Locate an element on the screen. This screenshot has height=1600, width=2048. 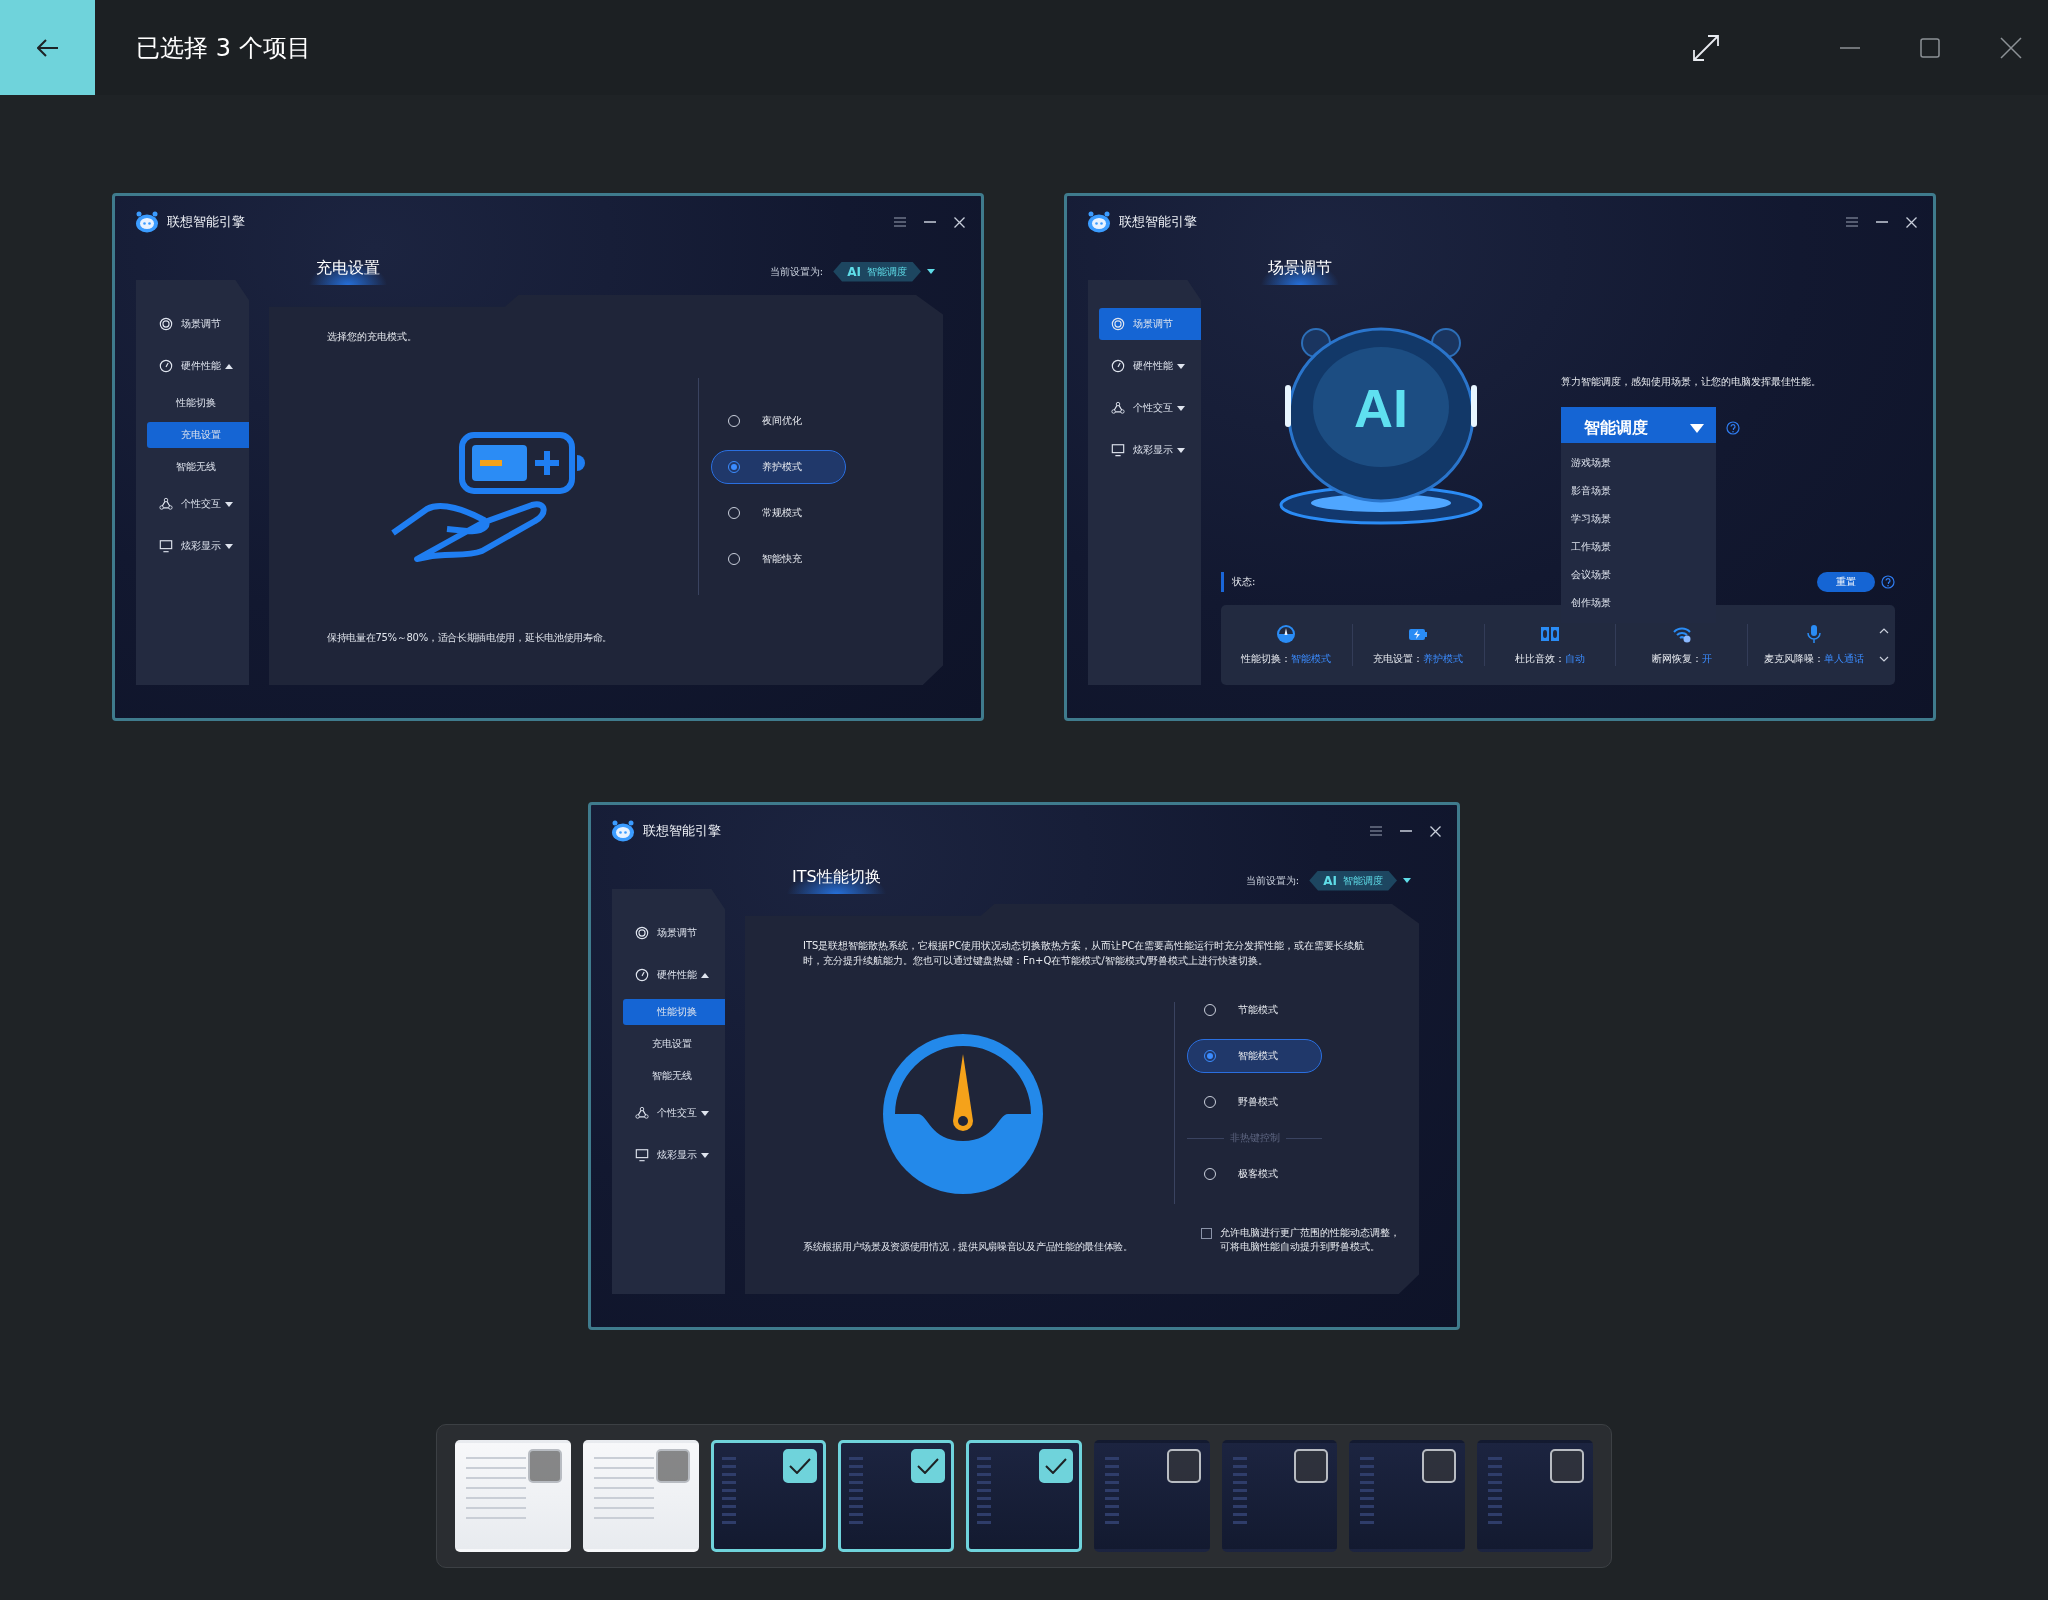
sidebar-subitem: 性能切换 is located at coordinates (195, 403).